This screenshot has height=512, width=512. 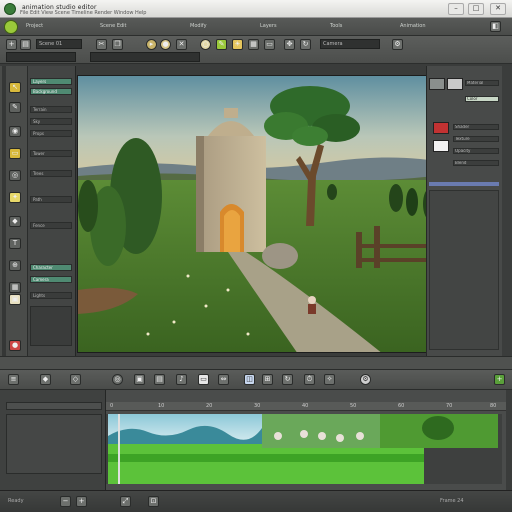 What do you see at coordinates (203, 379) in the screenshot?
I see `clip-icon: ▭` at bounding box center [203, 379].